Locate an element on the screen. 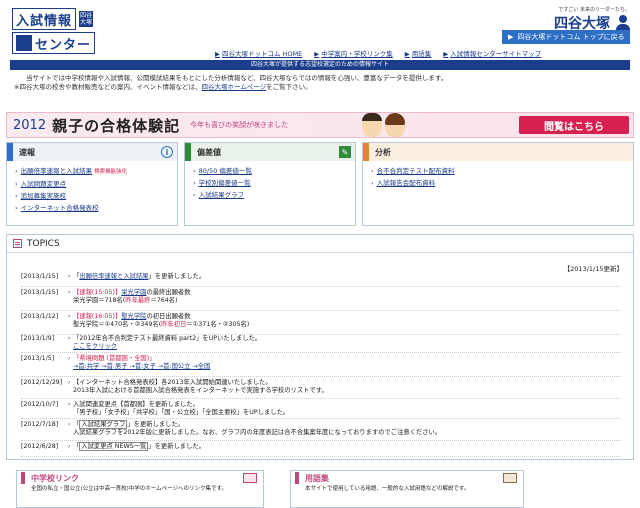 This screenshot has height=508, width=640. link-school-deviation: 学校別偏差値一覧 is located at coordinates (225, 183).